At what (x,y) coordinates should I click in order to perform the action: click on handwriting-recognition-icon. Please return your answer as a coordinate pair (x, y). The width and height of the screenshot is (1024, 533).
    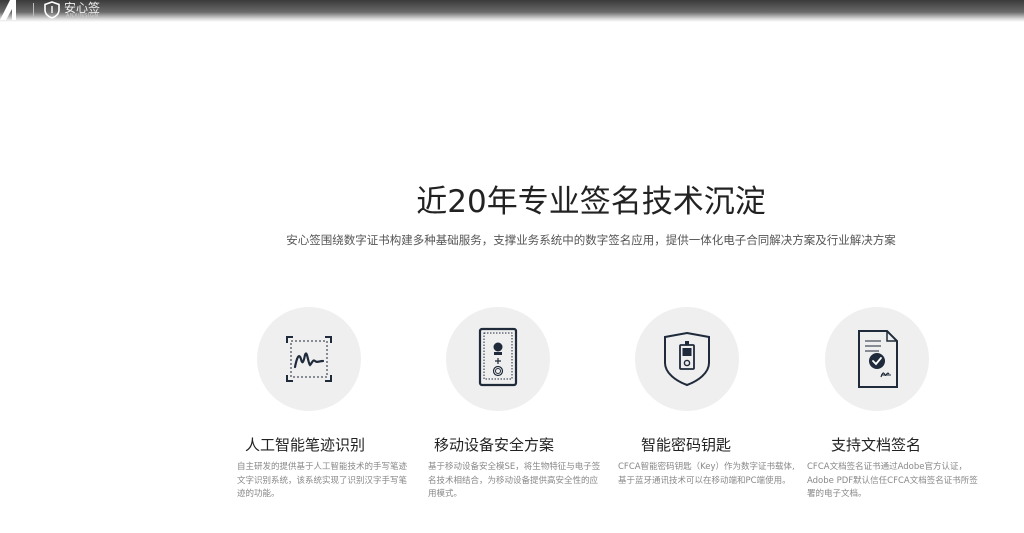
    Looking at the image, I should click on (309, 359).